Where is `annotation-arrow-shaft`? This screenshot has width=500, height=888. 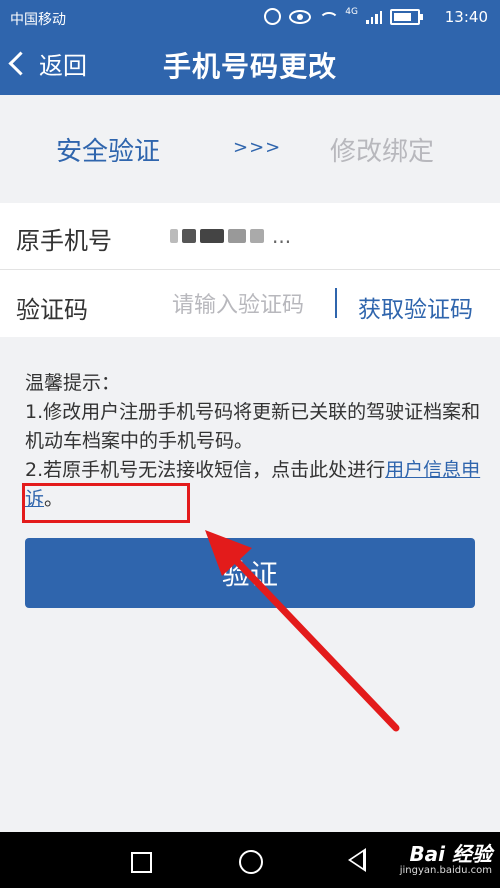
annotation-arrow-shaft is located at coordinates (312, 640).